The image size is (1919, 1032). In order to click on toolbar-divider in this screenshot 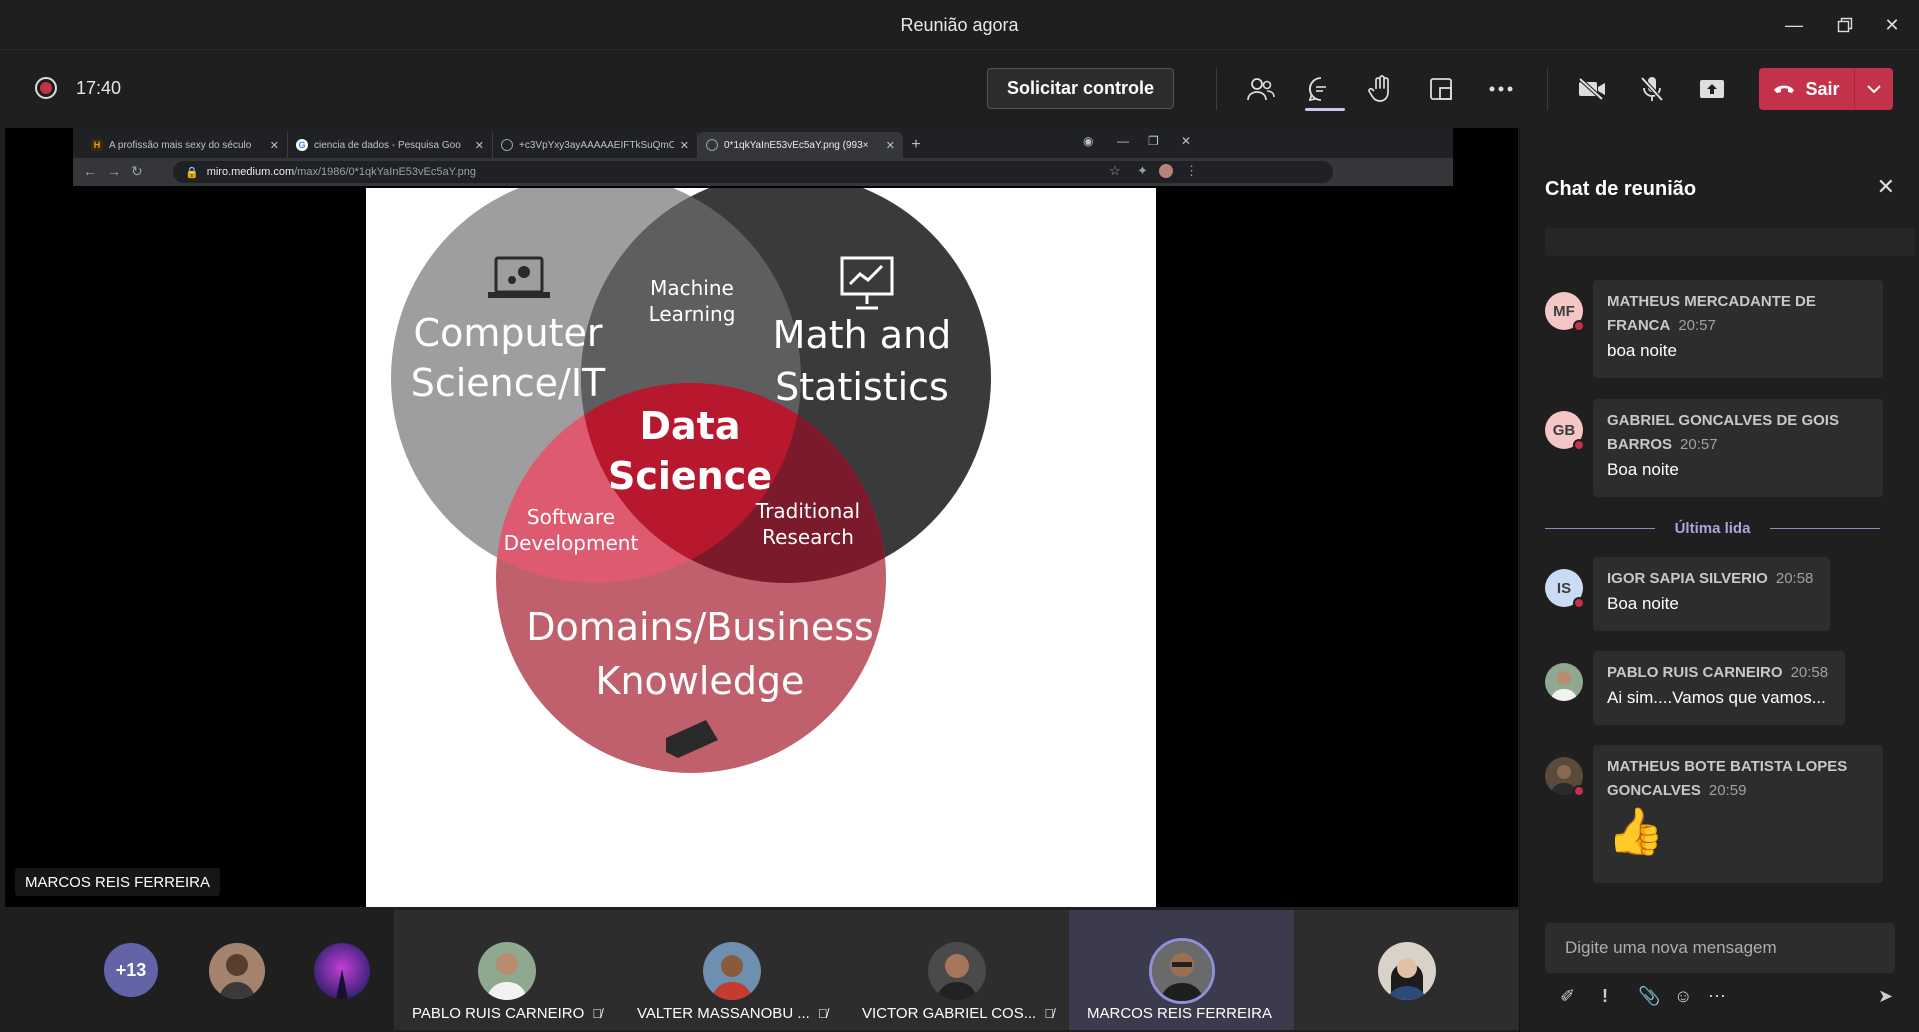, I will do `click(1216, 89)`.